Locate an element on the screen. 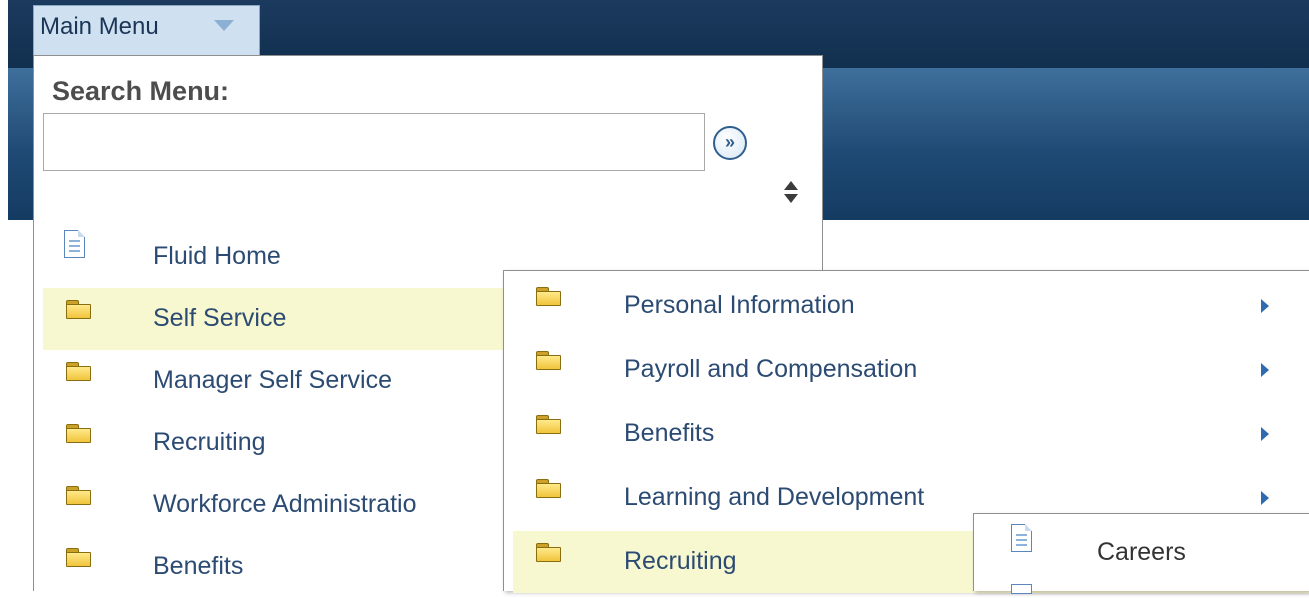 Image resolution: width=1309 pixels, height=598 pixels. menu-item-self-service: Self Service is located at coordinates (278, 319).